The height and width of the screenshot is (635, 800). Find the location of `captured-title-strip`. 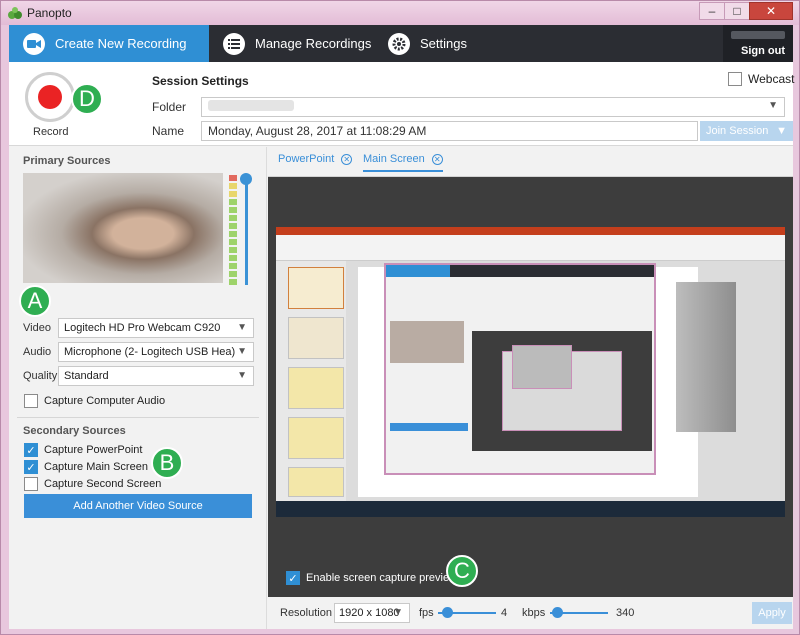

captured-title-strip is located at coordinates (530, 231).